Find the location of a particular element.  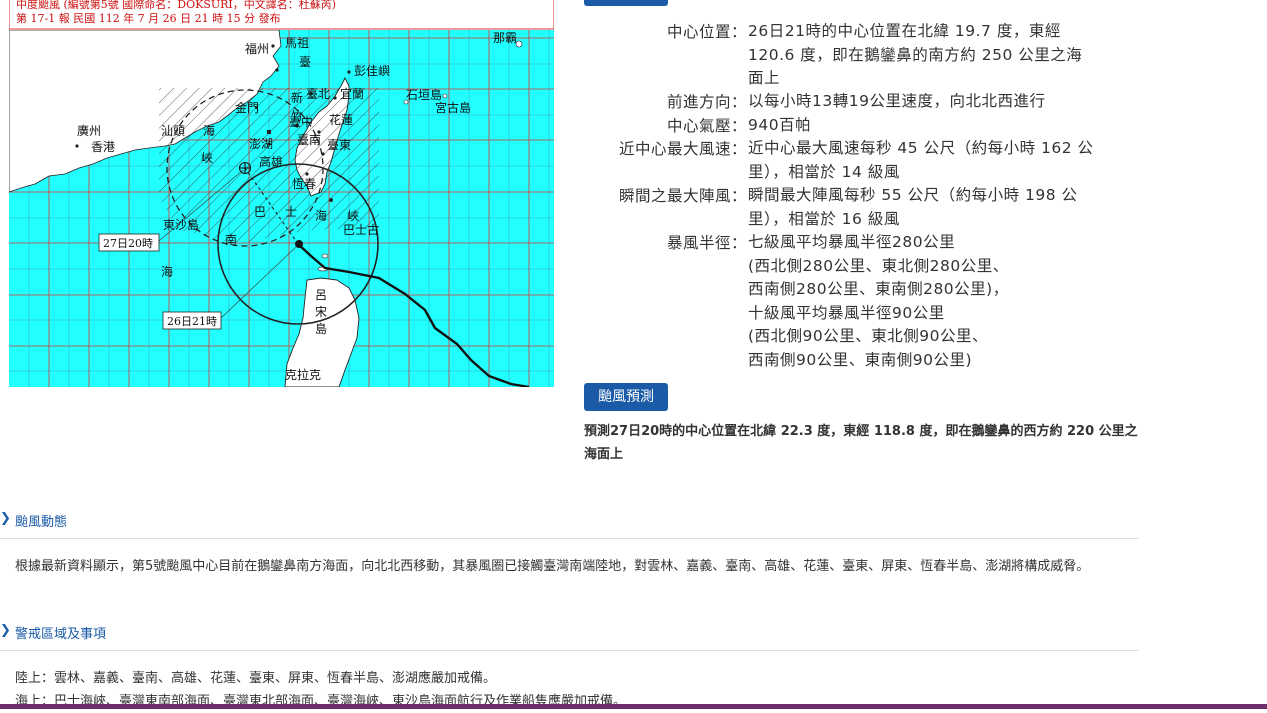

section-header-typhoon-dynamics: ❯ 颱風動態 is located at coordinates (100, 520).